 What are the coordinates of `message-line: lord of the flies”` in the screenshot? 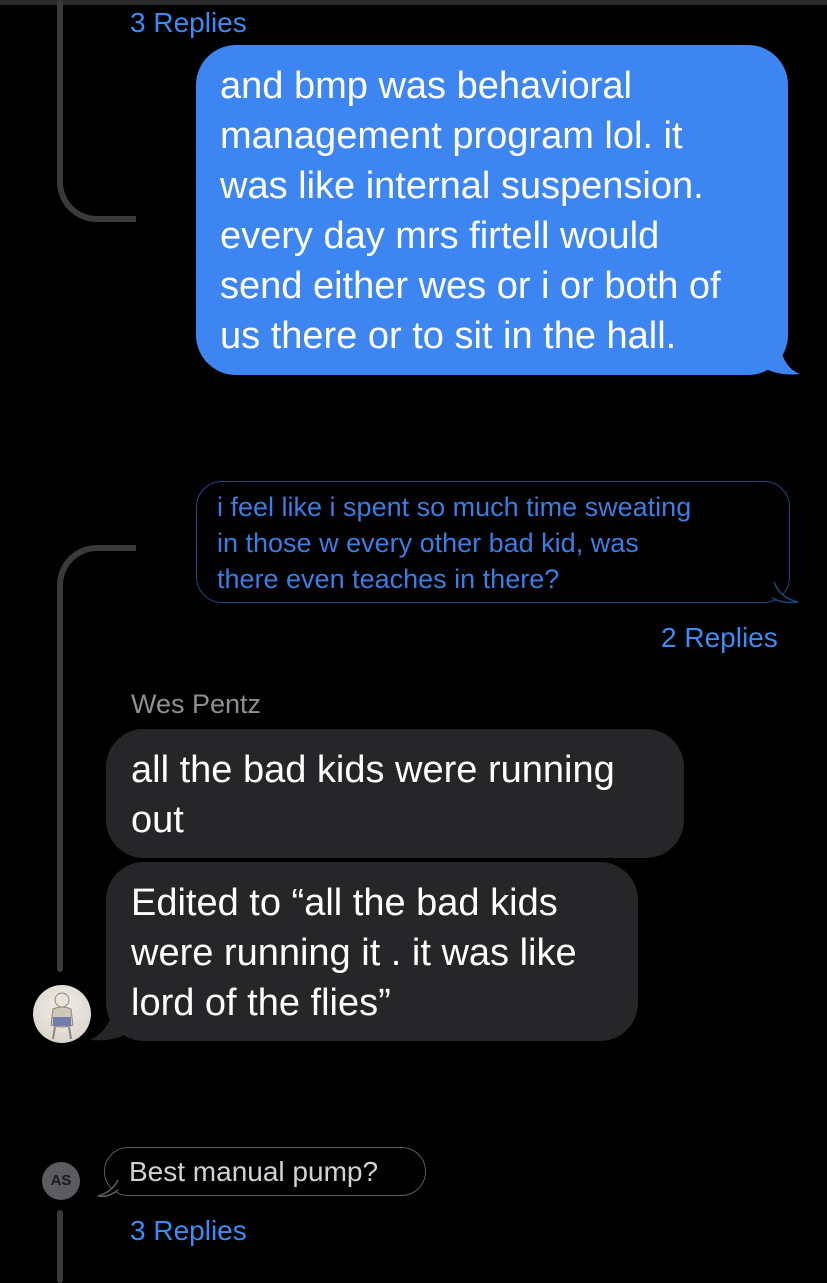 It's located at (261, 1003).